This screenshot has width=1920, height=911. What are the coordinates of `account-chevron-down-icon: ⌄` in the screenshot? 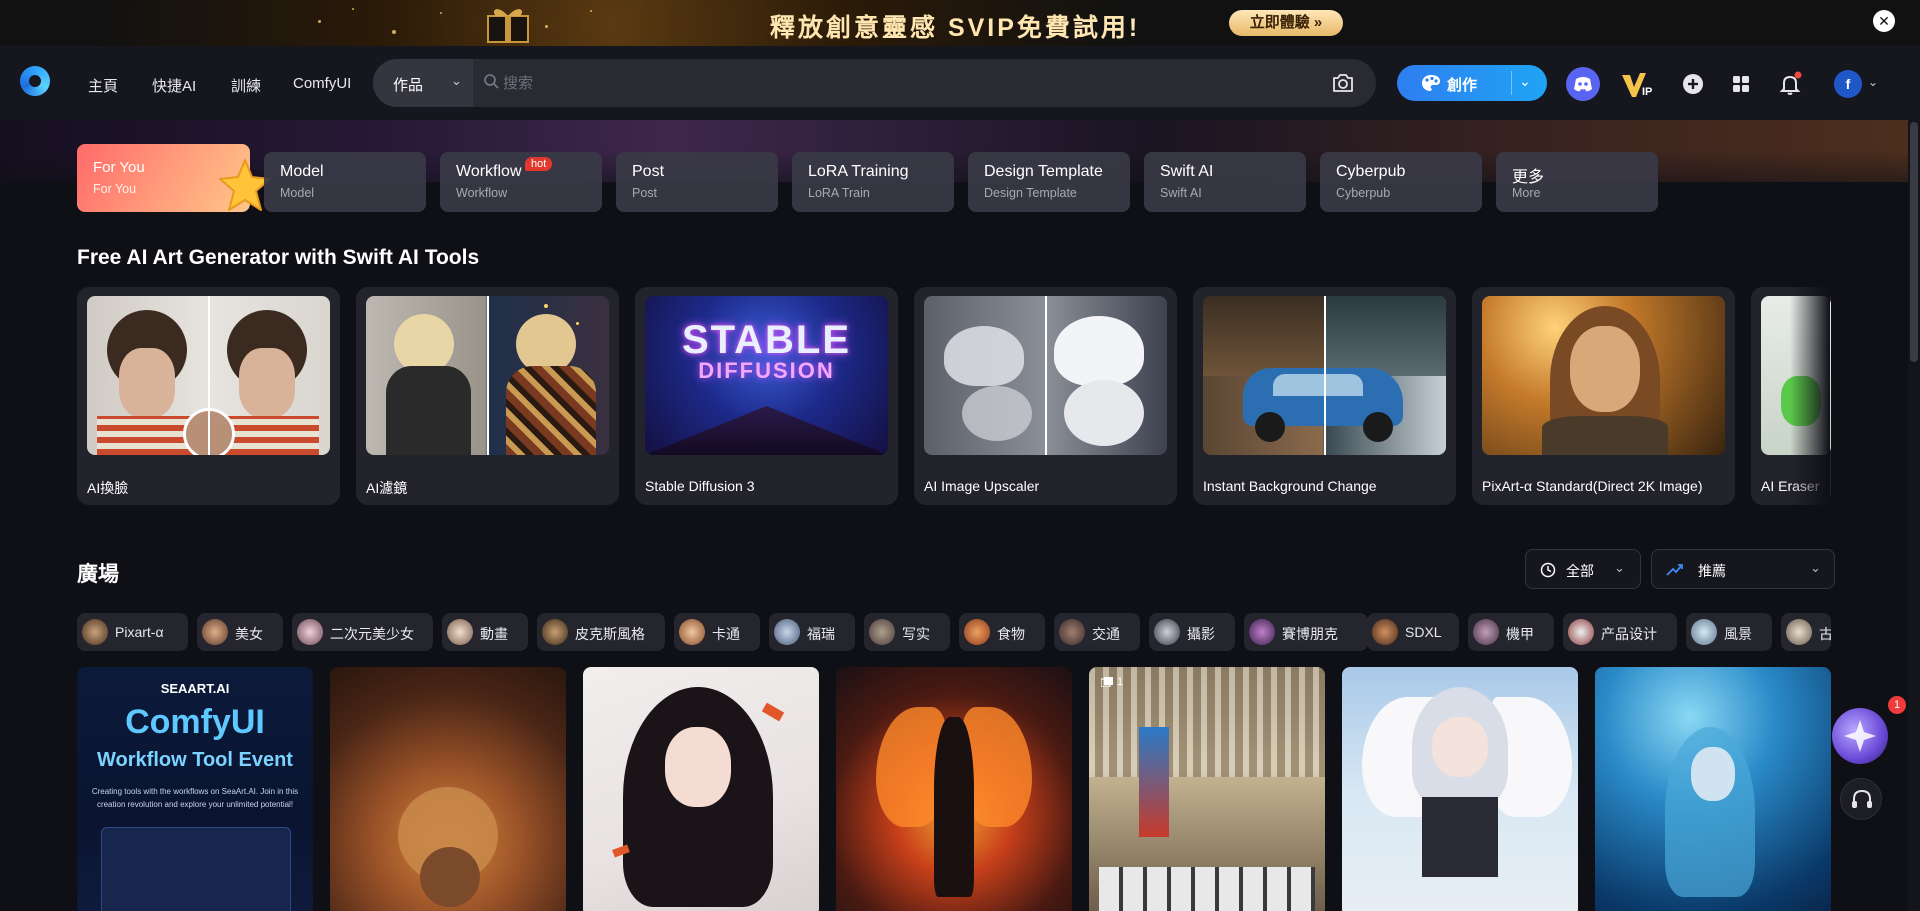 It's located at (1873, 82).